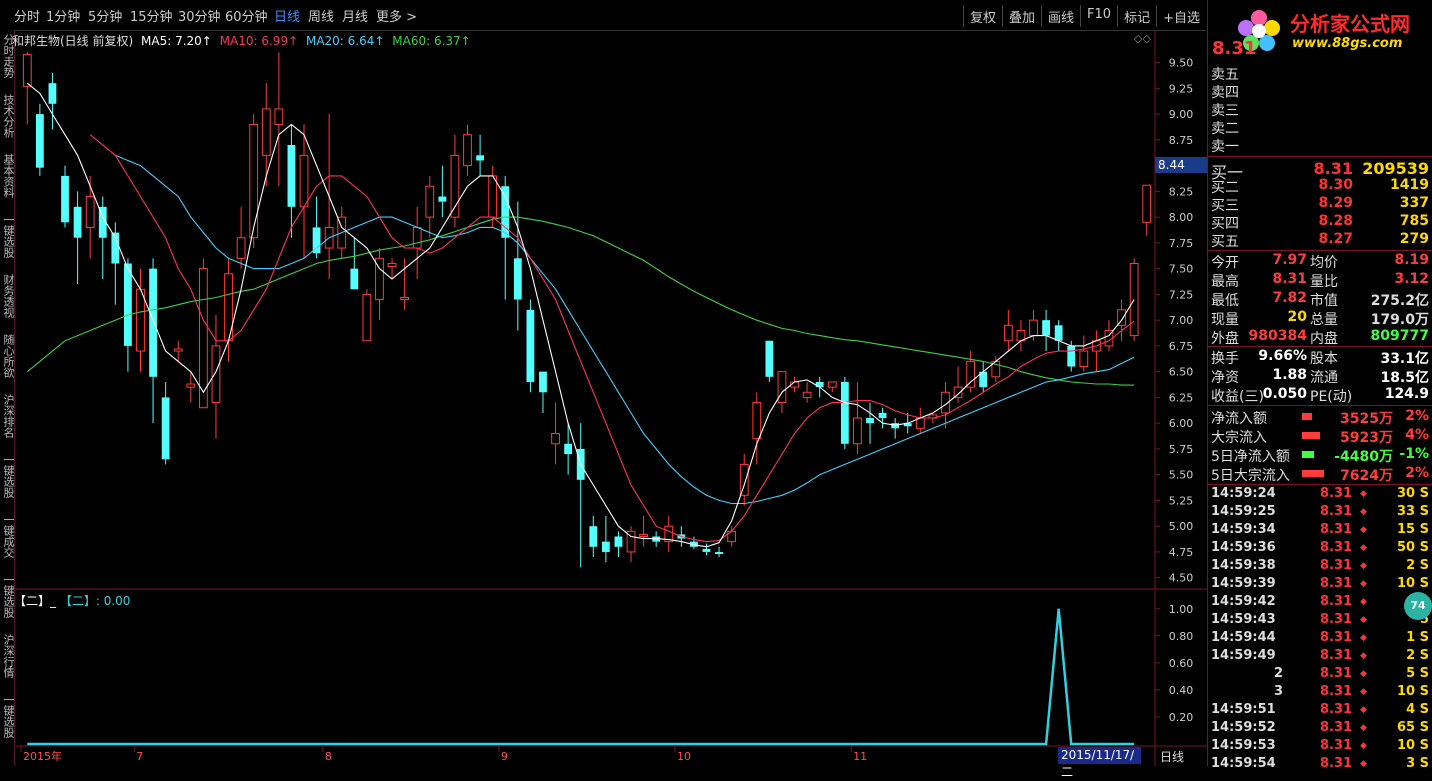 The image size is (1432, 781). Describe the element at coordinates (1181, 609) in the screenshot. I see `ind-y-tick-label: 1.00` at that location.